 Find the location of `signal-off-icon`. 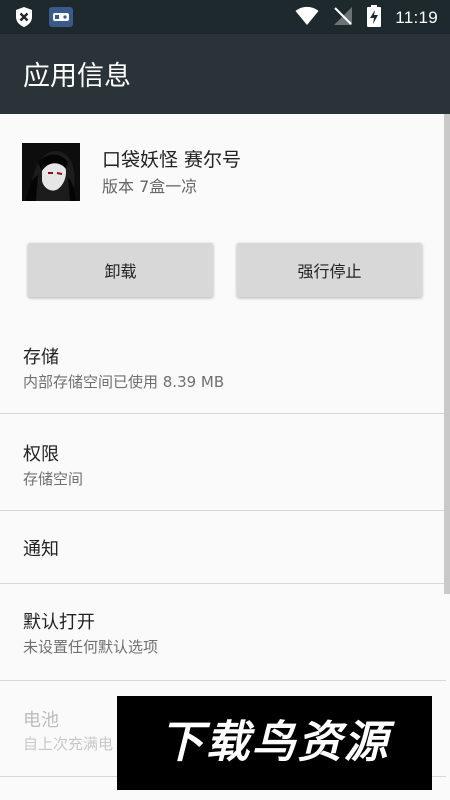

signal-off-icon is located at coordinates (343, 18).